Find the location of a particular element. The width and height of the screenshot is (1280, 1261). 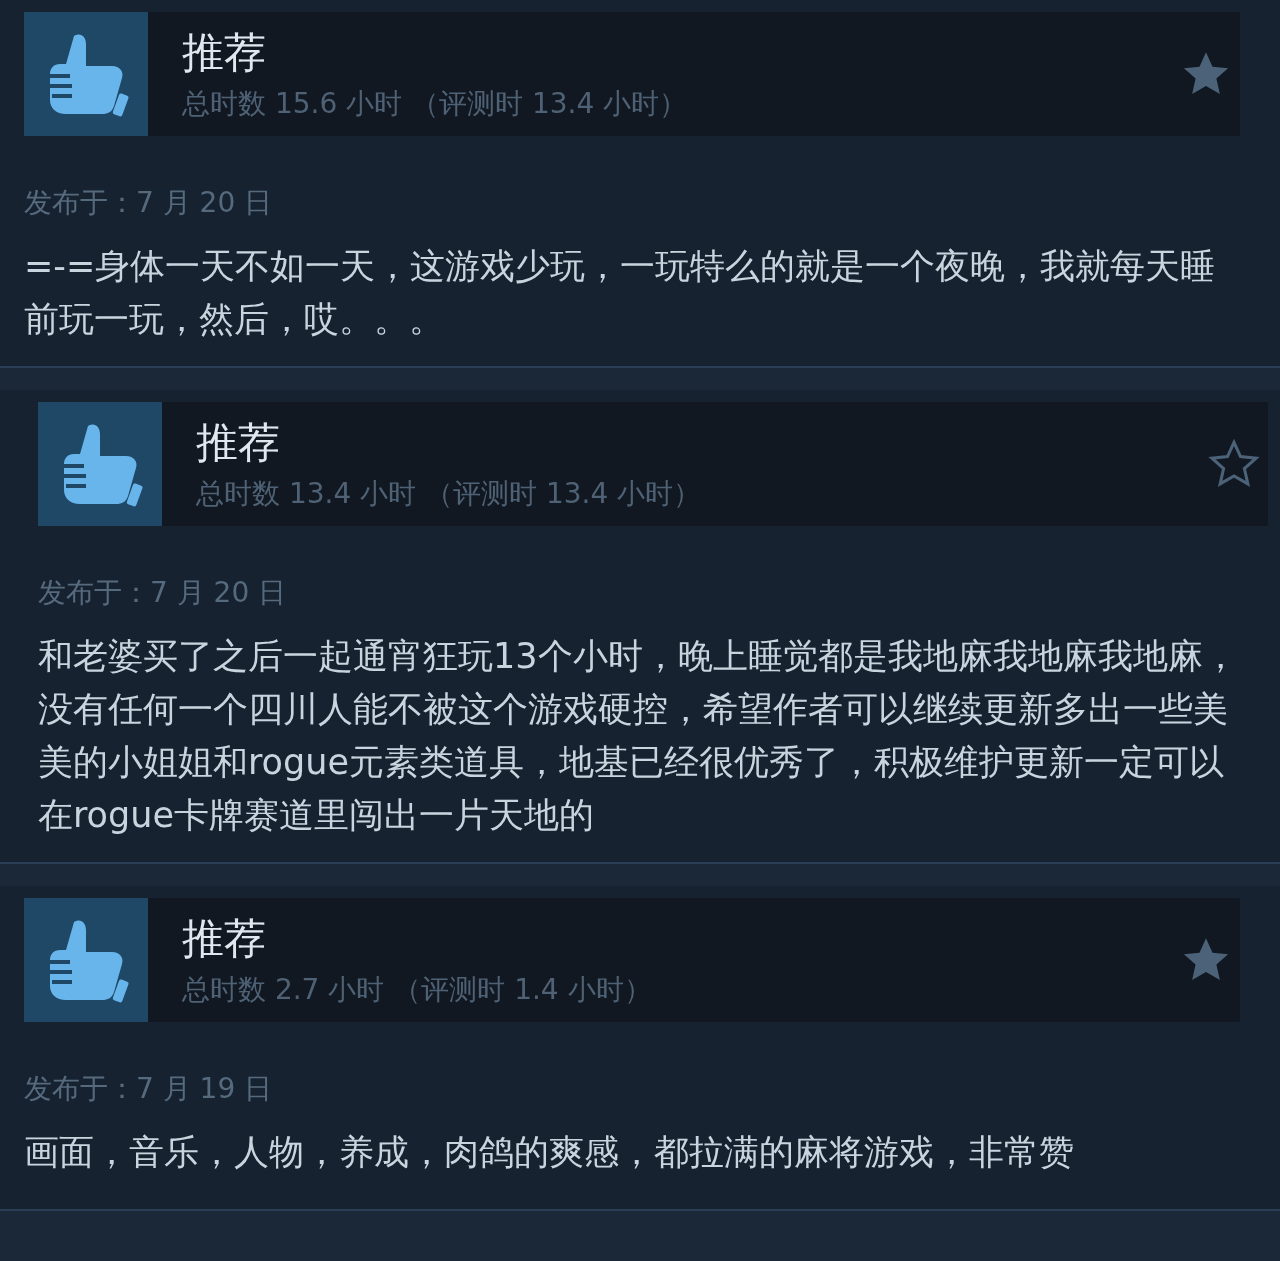

award-star-icon is located at coordinates (1234, 464).